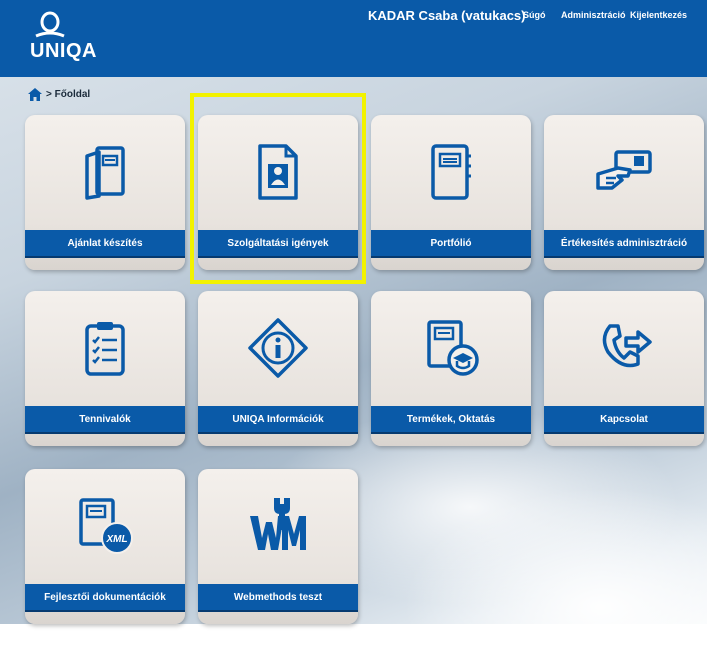  What do you see at coordinates (624, 170) in the screenshot?
I see `hand-card-icon` at bounding box center [624, 170].